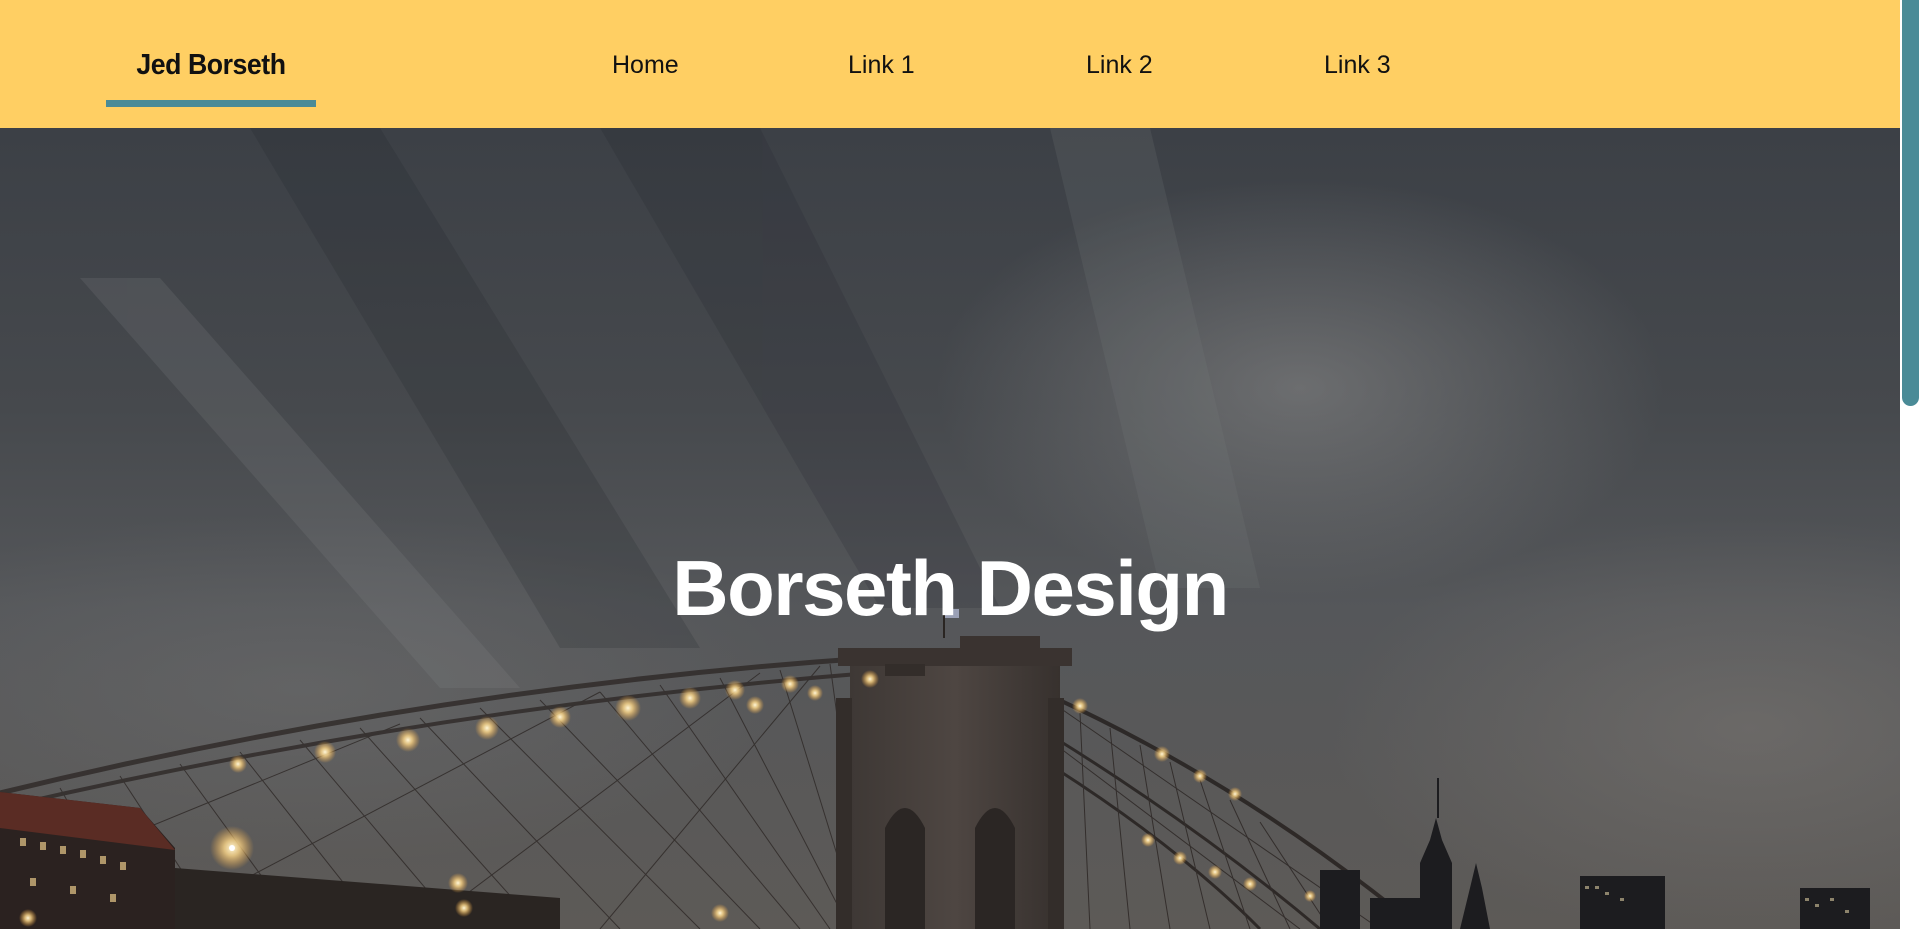 The width and height of the screenshot is (1919, 929). What do you see at coordinates (1909, 464) in the screenshot?
I see `vertical-scrollbar` at bounding box center [1909, 464].